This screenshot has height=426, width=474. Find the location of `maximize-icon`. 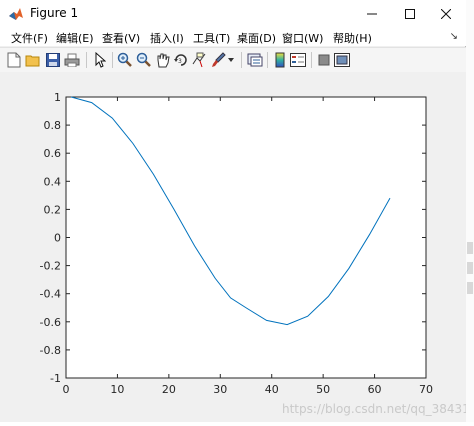

maximize-icon is located at coordinates (410, 14).